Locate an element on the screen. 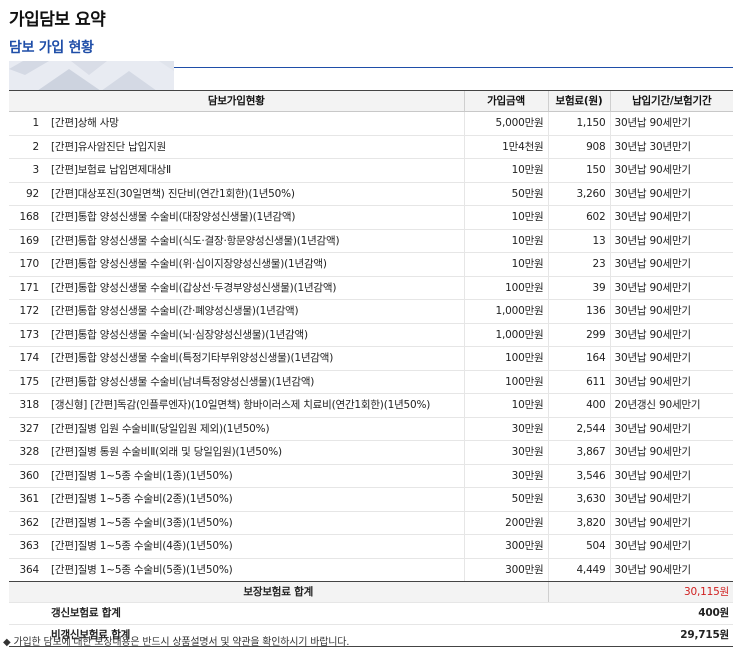 The width and height of the screenshot is (742, 650). coverage-name: [간편]질병 1~5종 수술비(4종)(1년50%) is located at coordinates (256, 546).